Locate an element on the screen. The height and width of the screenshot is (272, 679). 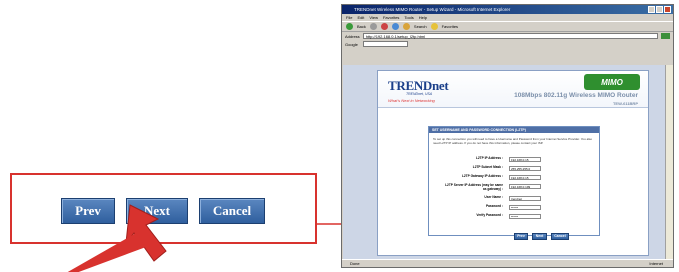
l2tp-ip-input: 192.168.0.15 is located at coordinates (525, 159).